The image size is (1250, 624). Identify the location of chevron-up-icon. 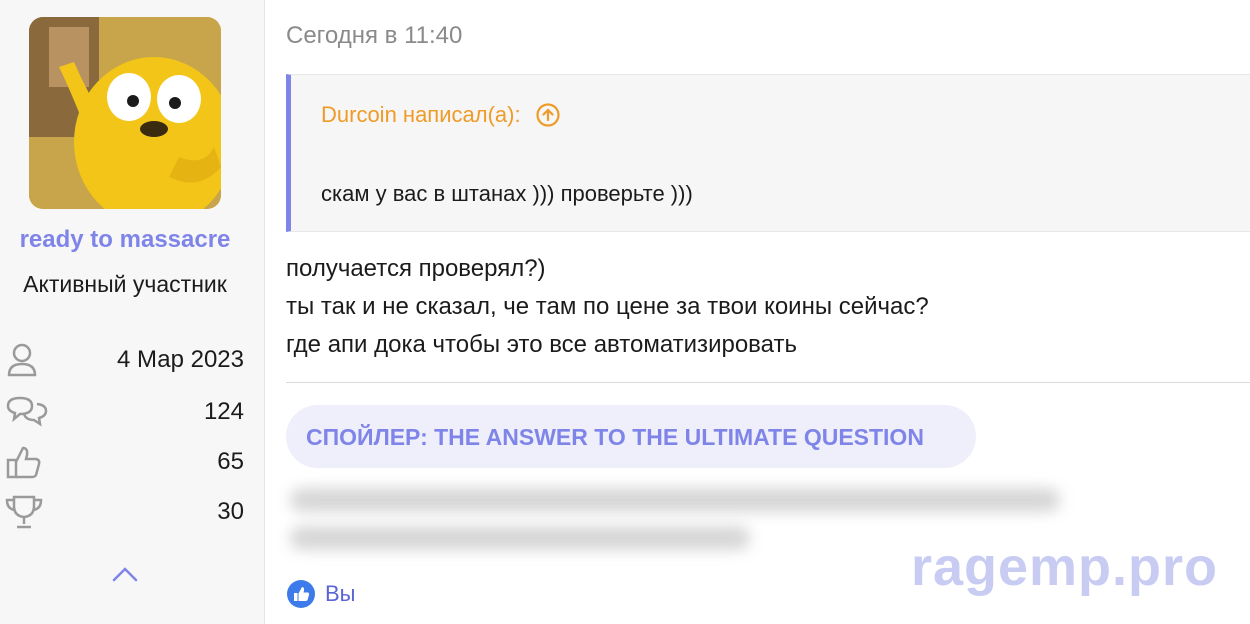
(125, 574).